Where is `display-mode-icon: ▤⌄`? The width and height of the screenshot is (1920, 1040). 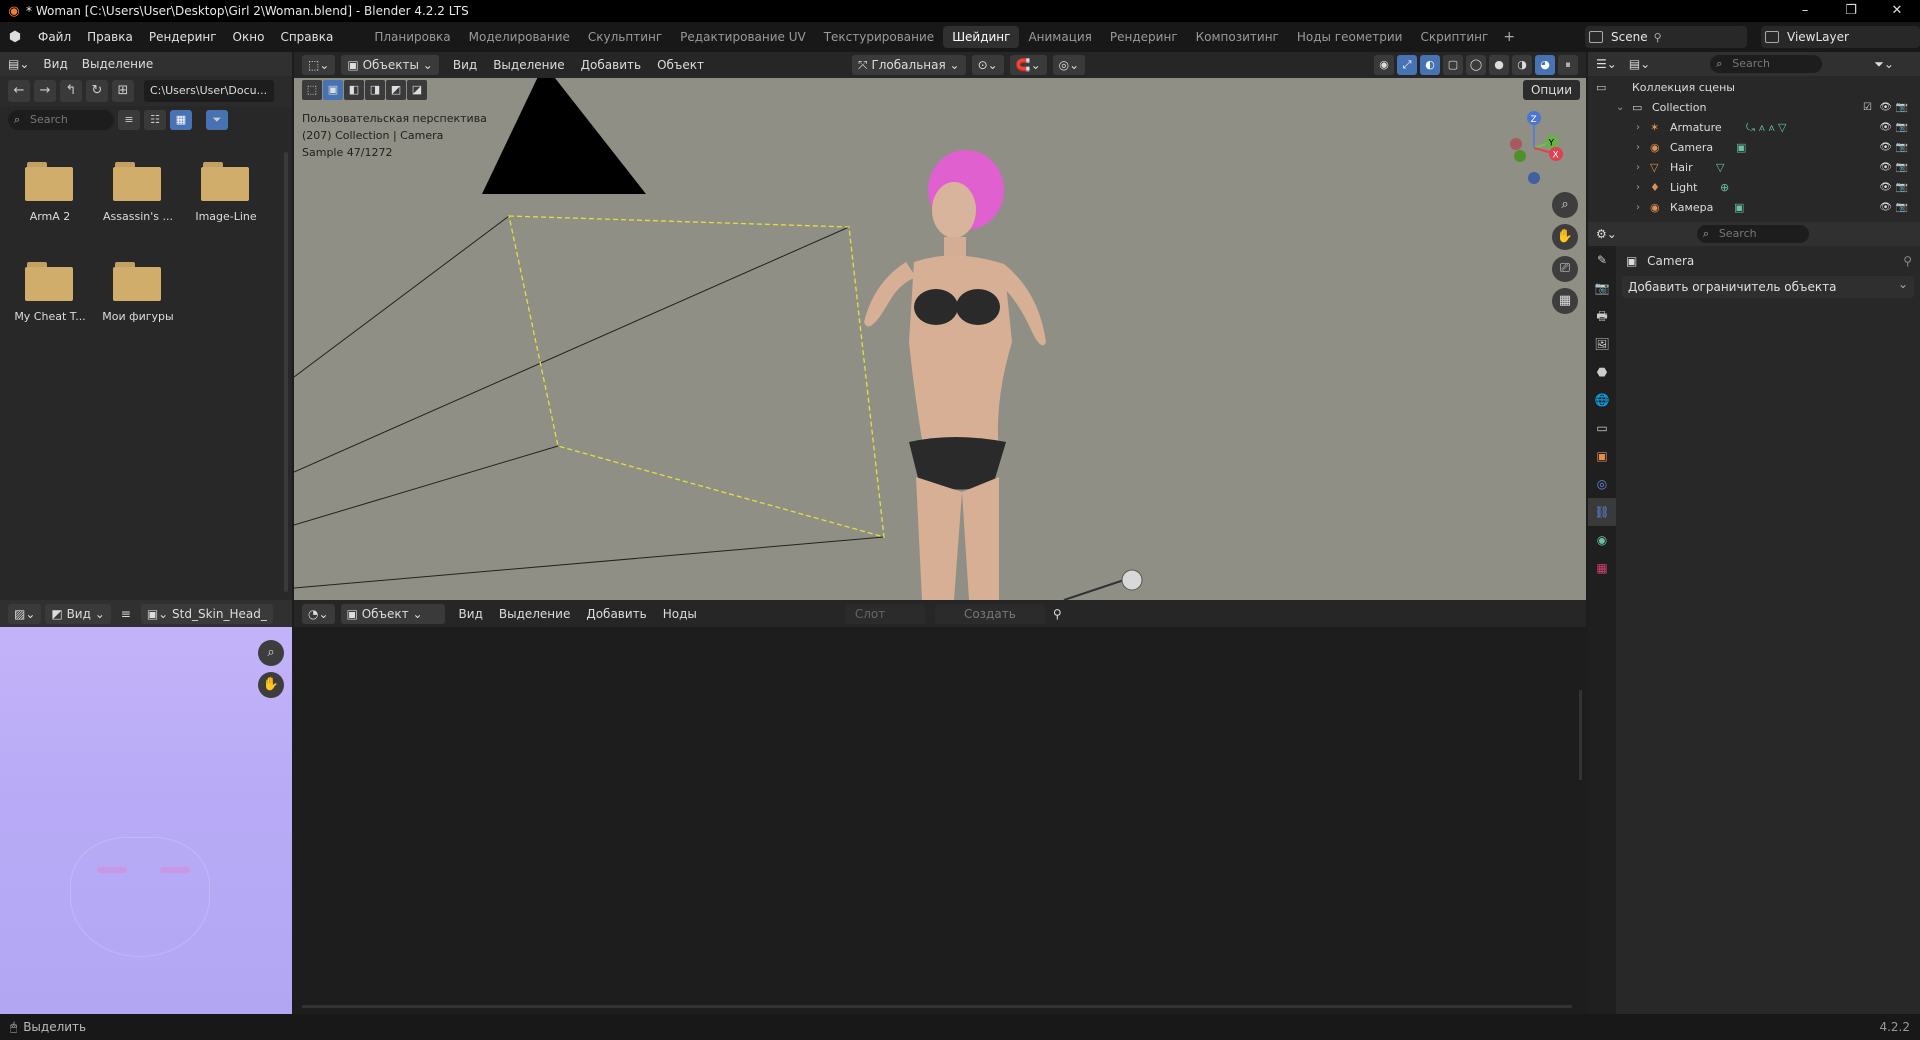 display-mode-icon: ▤⌄ is located at coordinates (1639, 64).